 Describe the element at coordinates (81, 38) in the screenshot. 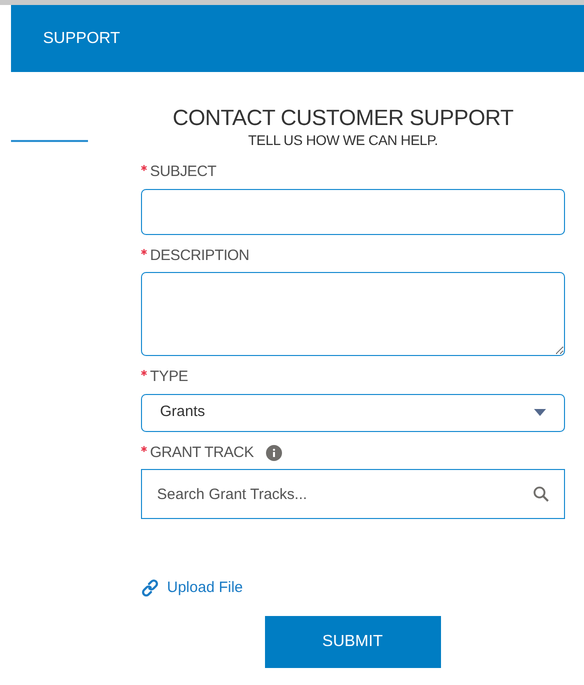

I see `header-title: SUPPORT` at that location.